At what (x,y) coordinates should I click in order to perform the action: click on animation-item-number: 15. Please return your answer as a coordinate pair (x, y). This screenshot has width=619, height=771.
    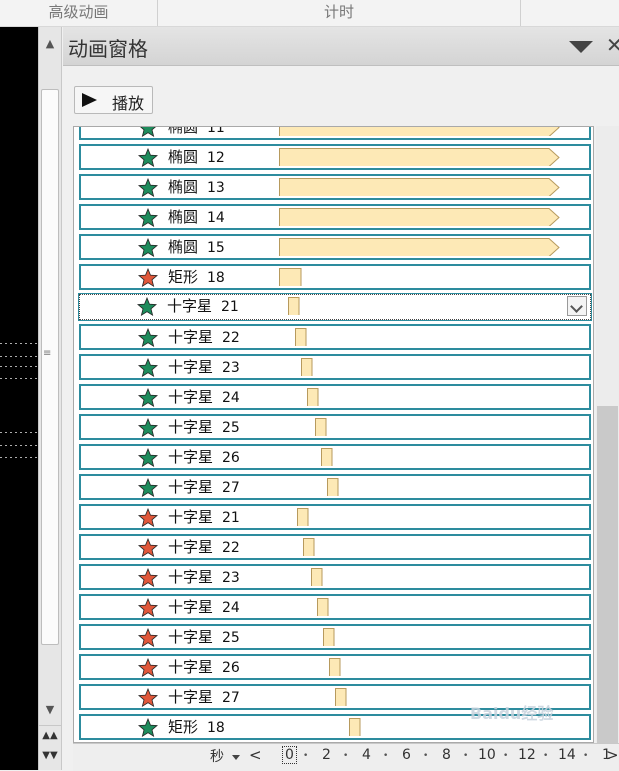
    Looking at the image, I should click on (216, 248).